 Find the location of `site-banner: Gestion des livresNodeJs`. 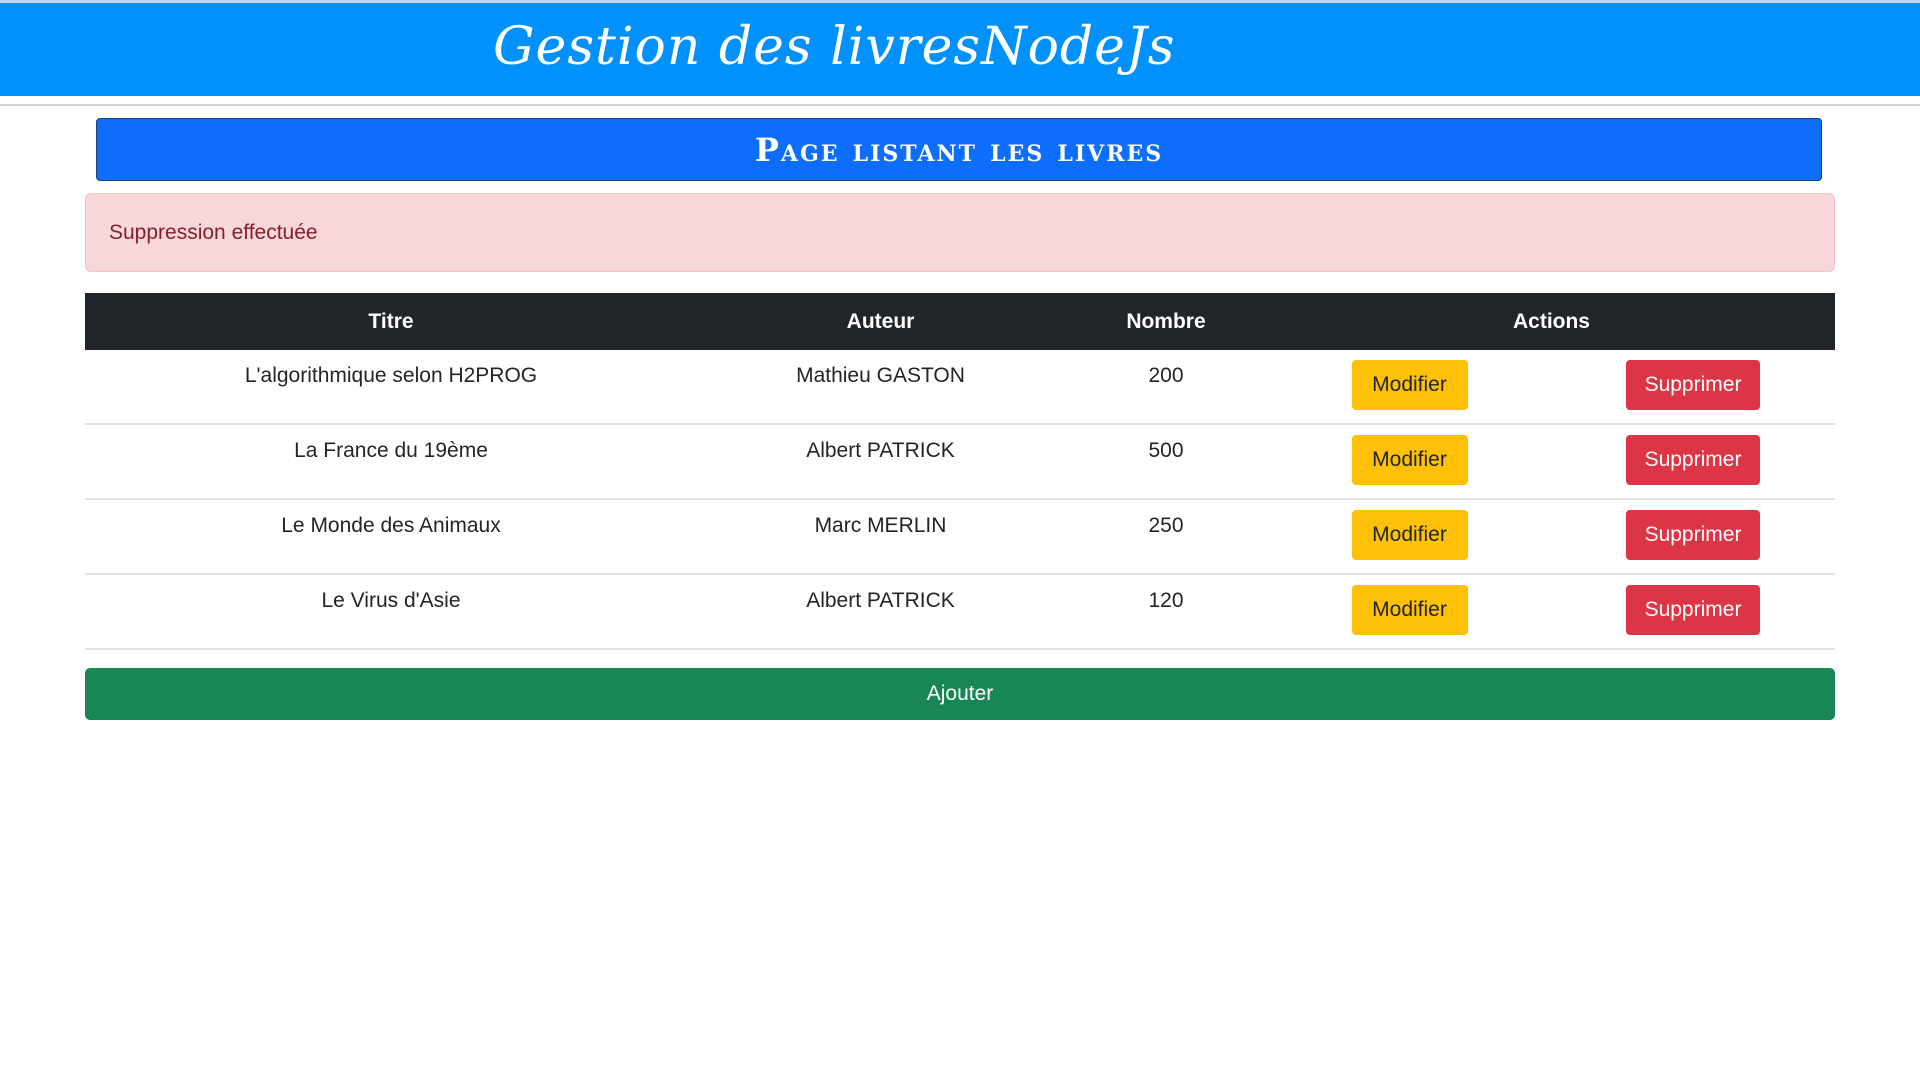

site-banner: Gestion des livresNodeJs is located at coordinates (960, 49).